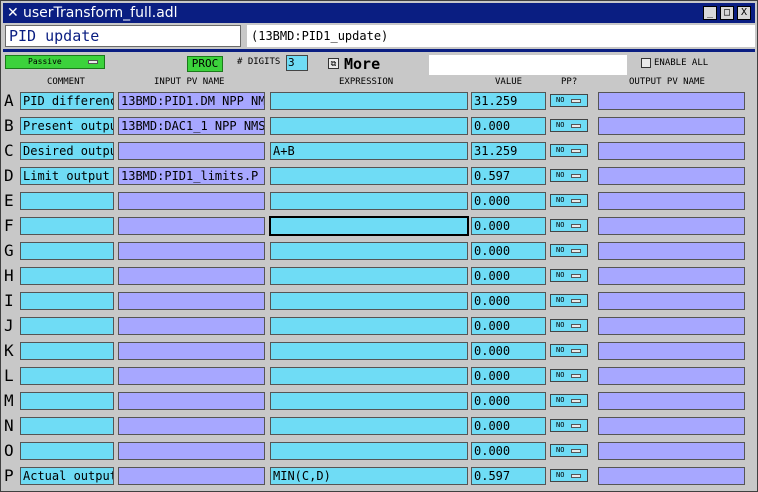 This screenshot has height=492, width=758. Describe the element at coordinates (369, 476) in the screenshot. I see `expression-field: MIN(C,D)` at that location.